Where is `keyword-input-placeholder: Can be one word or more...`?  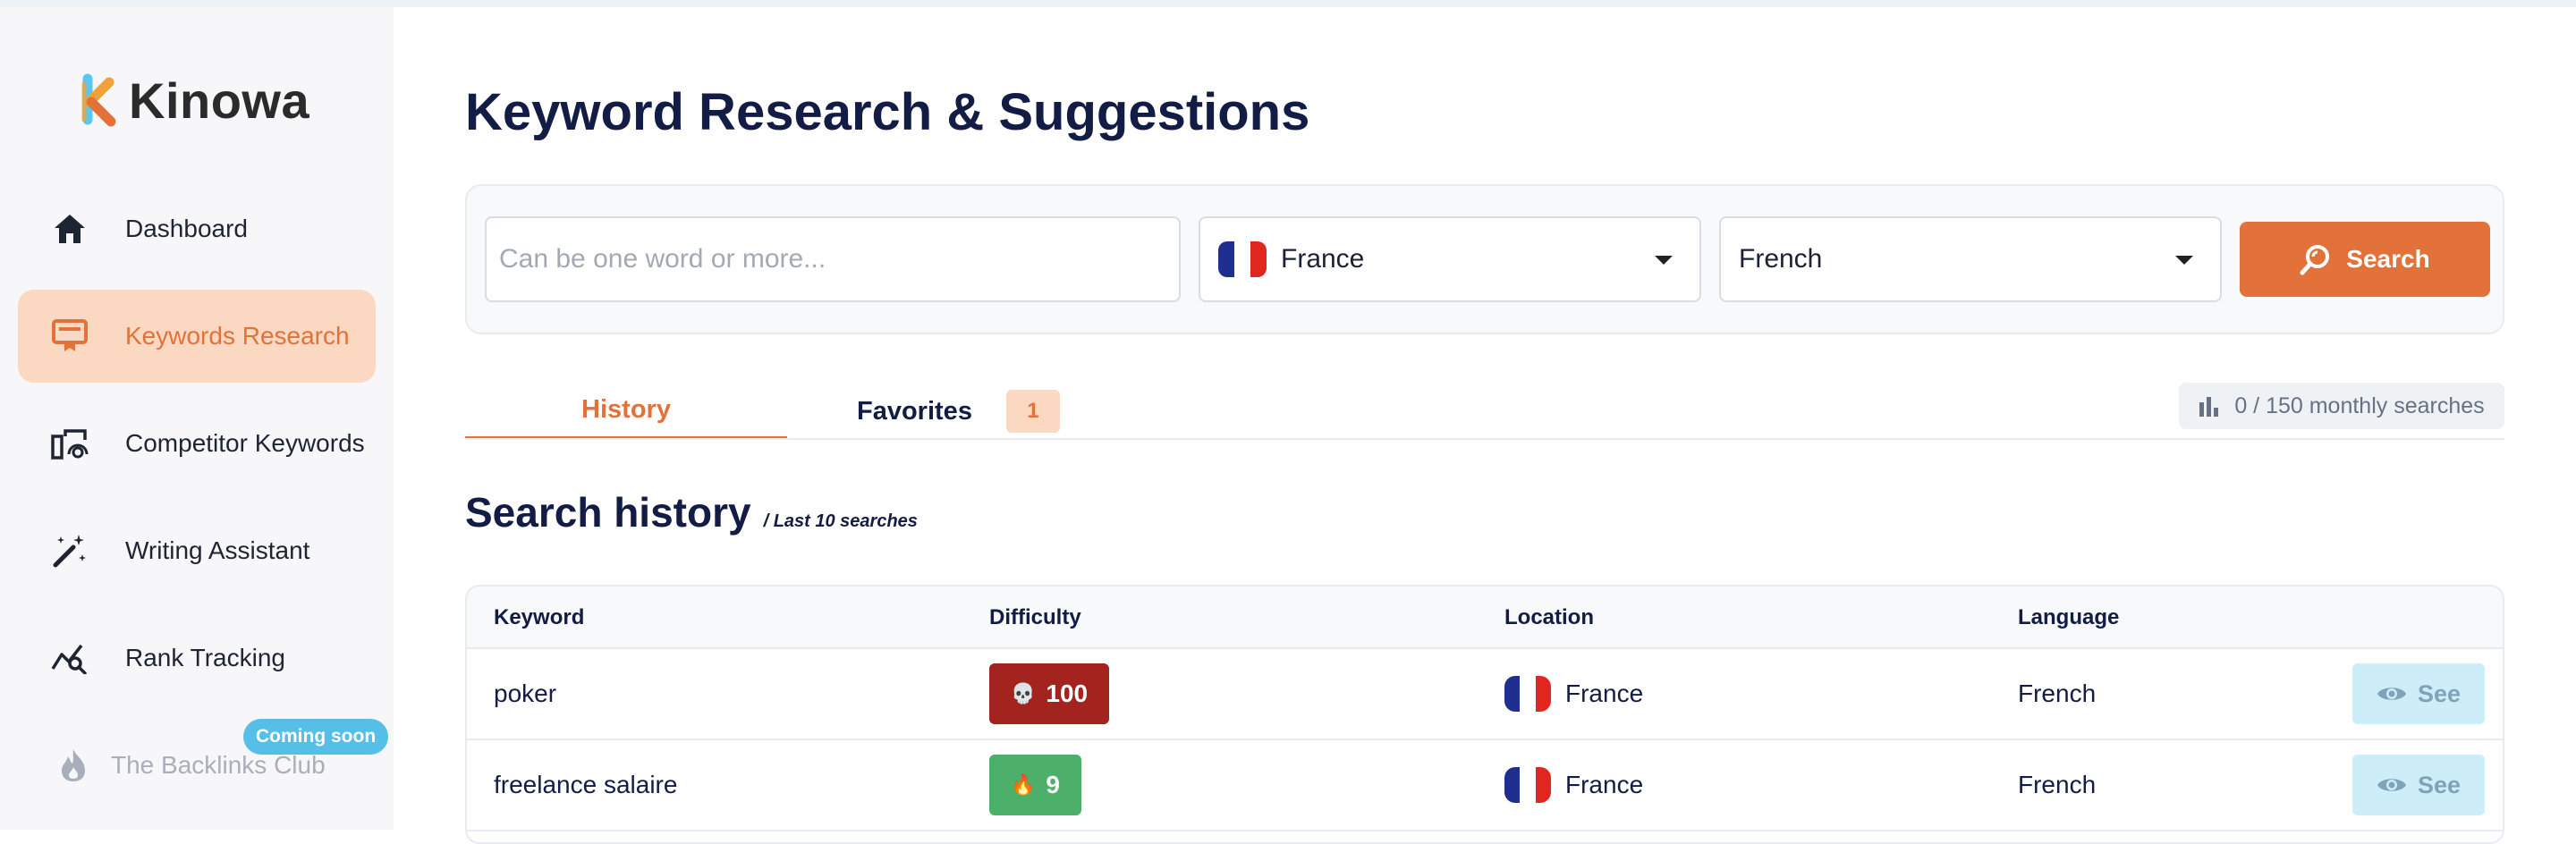 keyword-input-placeholder: Can be one word or more... is located at coordinates (662, 259).